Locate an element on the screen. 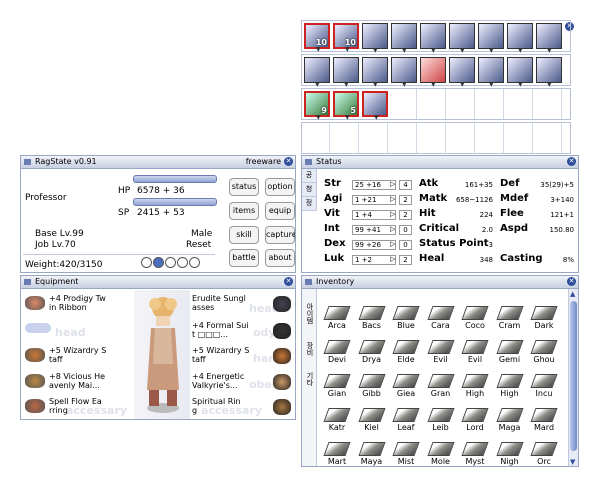  inventory-item: Ghou is located at coordinates (544, 352).